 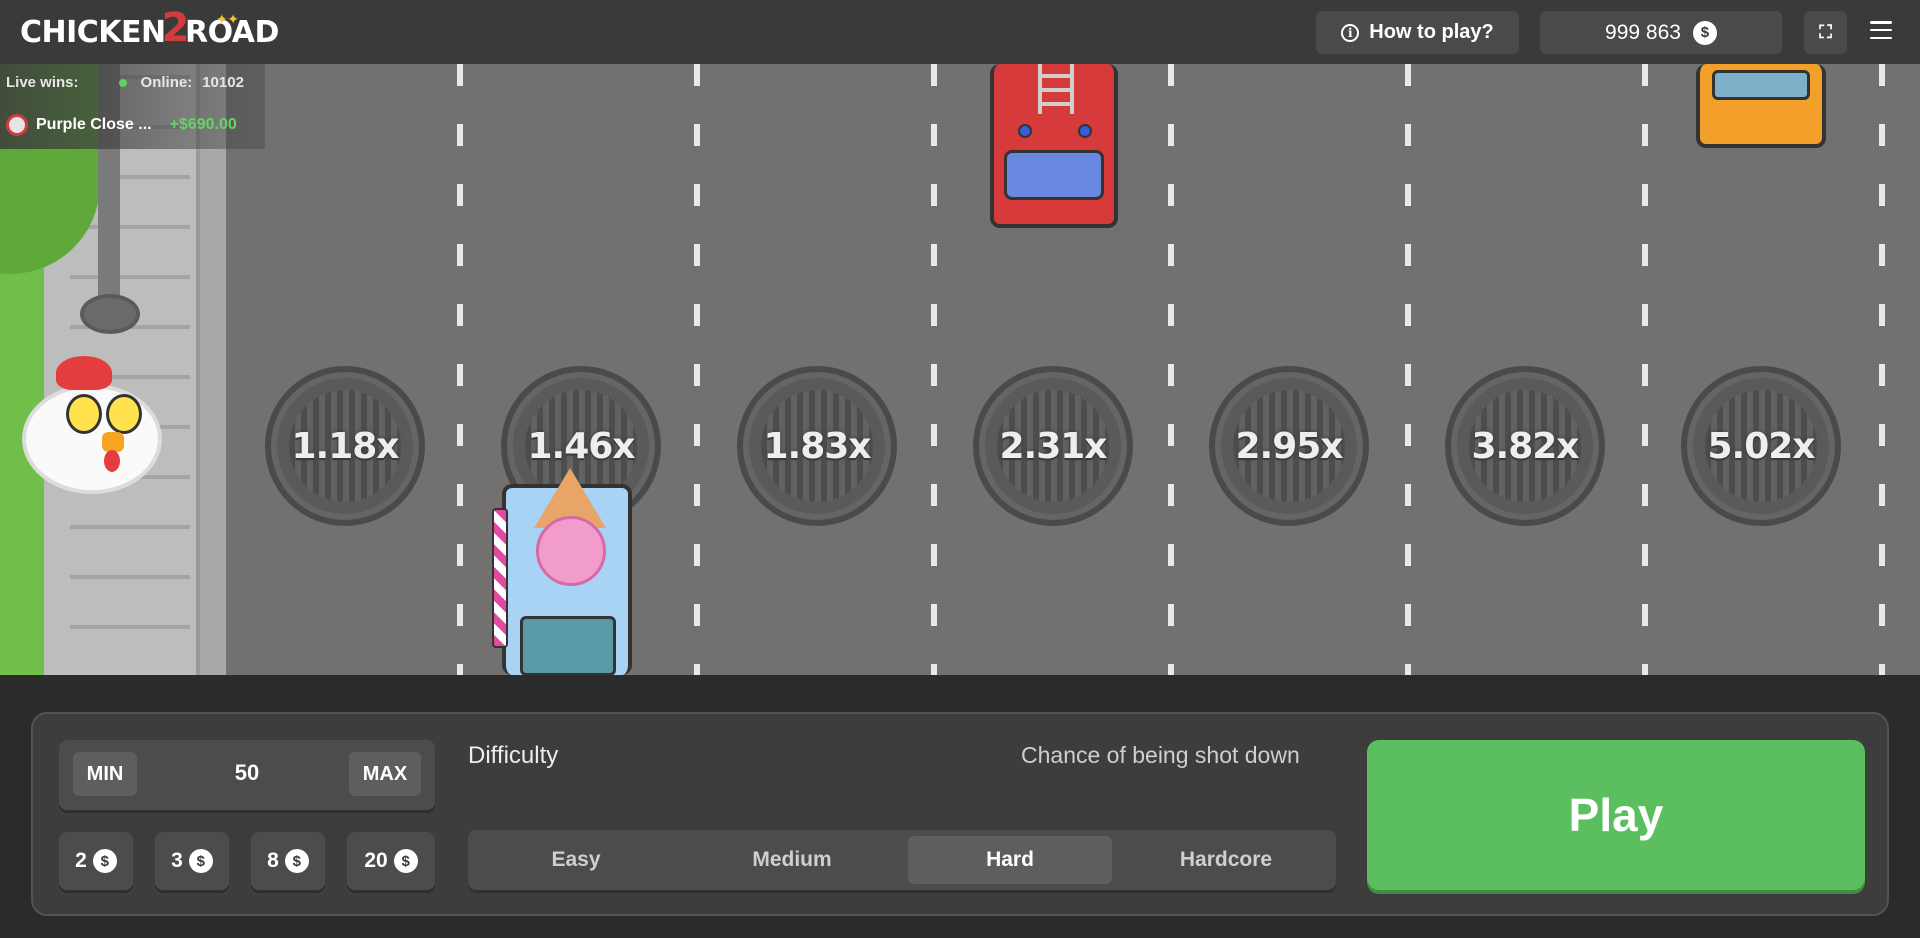 What do you see at coordinates (84, 373) in the screenshot?
I see `chicken-comb` at bounding box center [84, 373].